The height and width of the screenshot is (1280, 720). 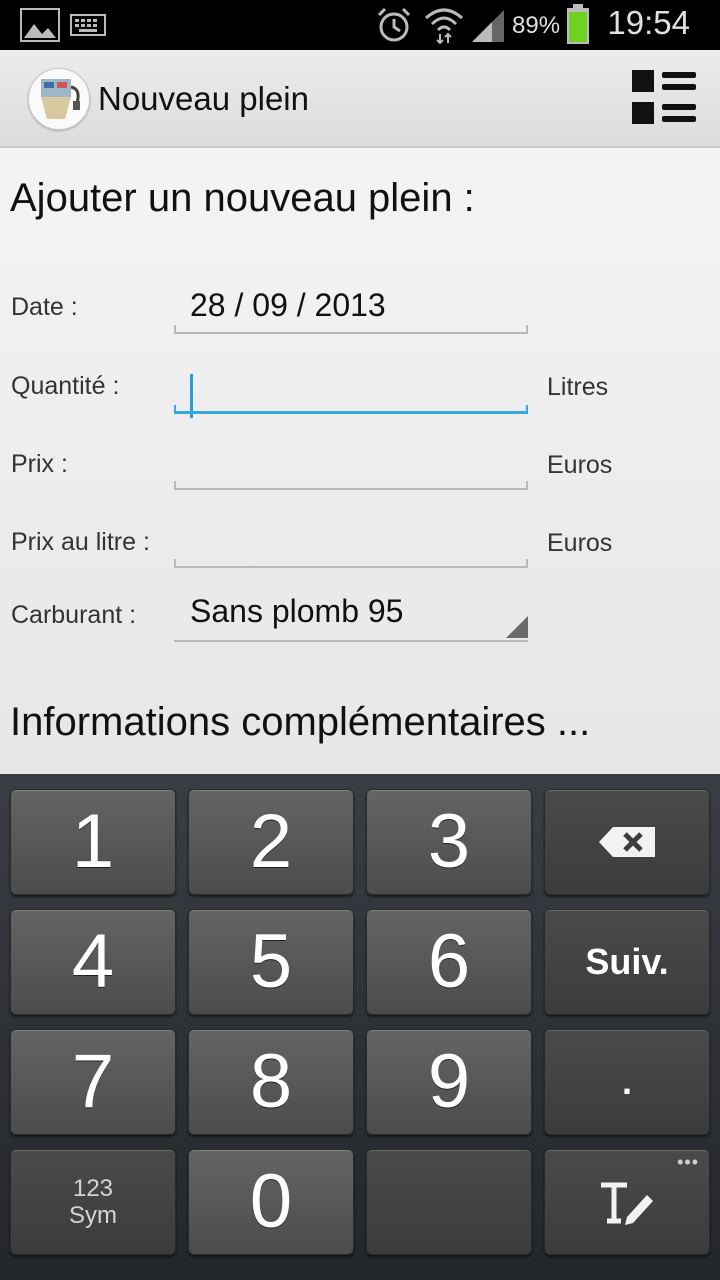 What do you see at coordinates (580, 543) in the screenshot?
I see `price-per-litre-unit: Euros` at bounding box center [580, 543].